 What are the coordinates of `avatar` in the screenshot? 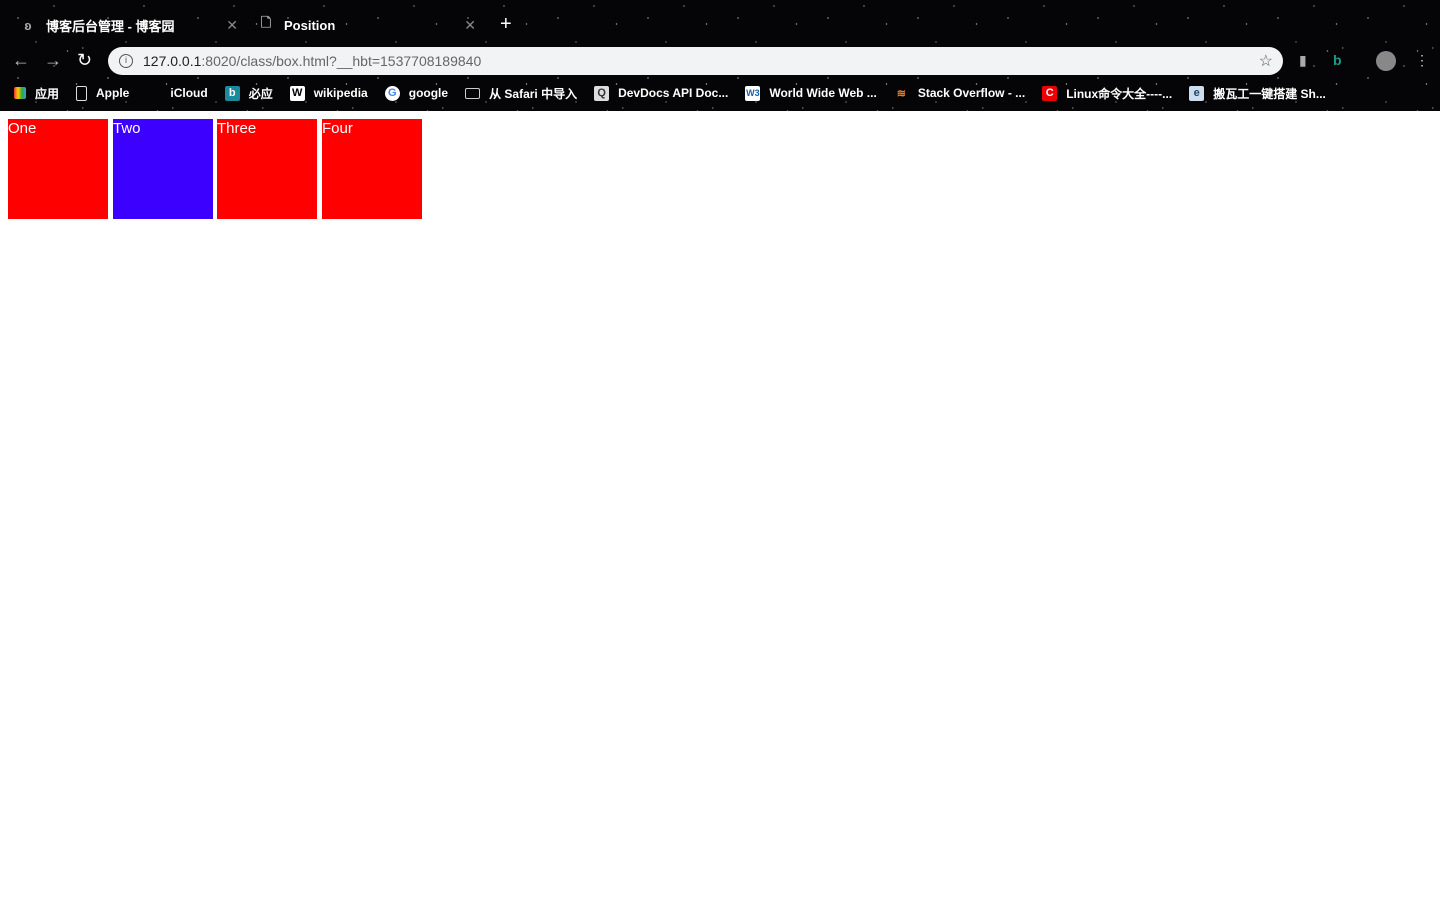 It's located at (1386, 61).